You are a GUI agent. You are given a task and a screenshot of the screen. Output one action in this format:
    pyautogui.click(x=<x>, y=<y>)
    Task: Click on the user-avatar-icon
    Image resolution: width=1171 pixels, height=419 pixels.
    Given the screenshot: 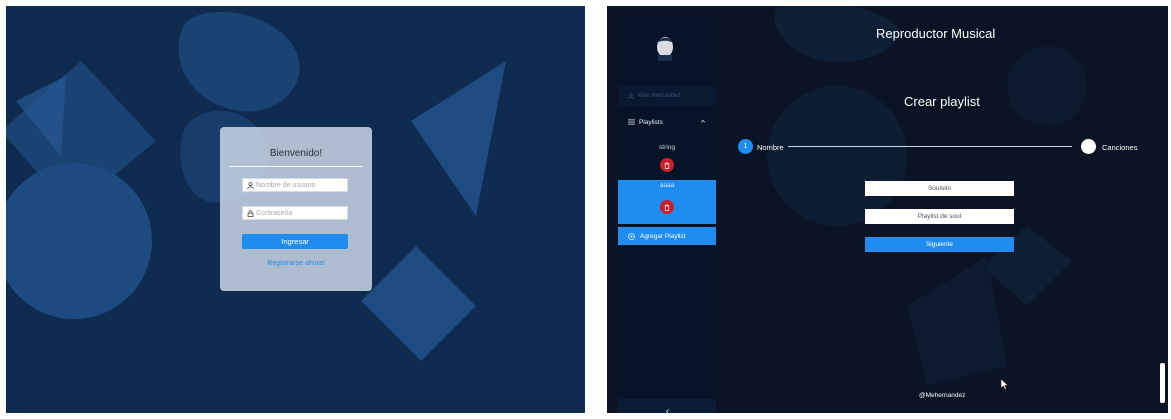 What is the action you would take?
    pyautogui.click(x=665, y=49)
    